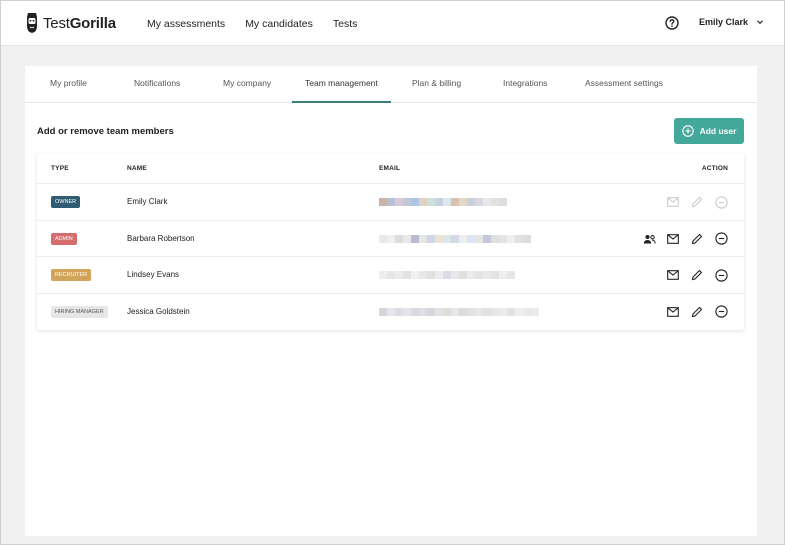 The image size is (785, 545). I want to click on header-email: EMAIL, so click(390, 168).